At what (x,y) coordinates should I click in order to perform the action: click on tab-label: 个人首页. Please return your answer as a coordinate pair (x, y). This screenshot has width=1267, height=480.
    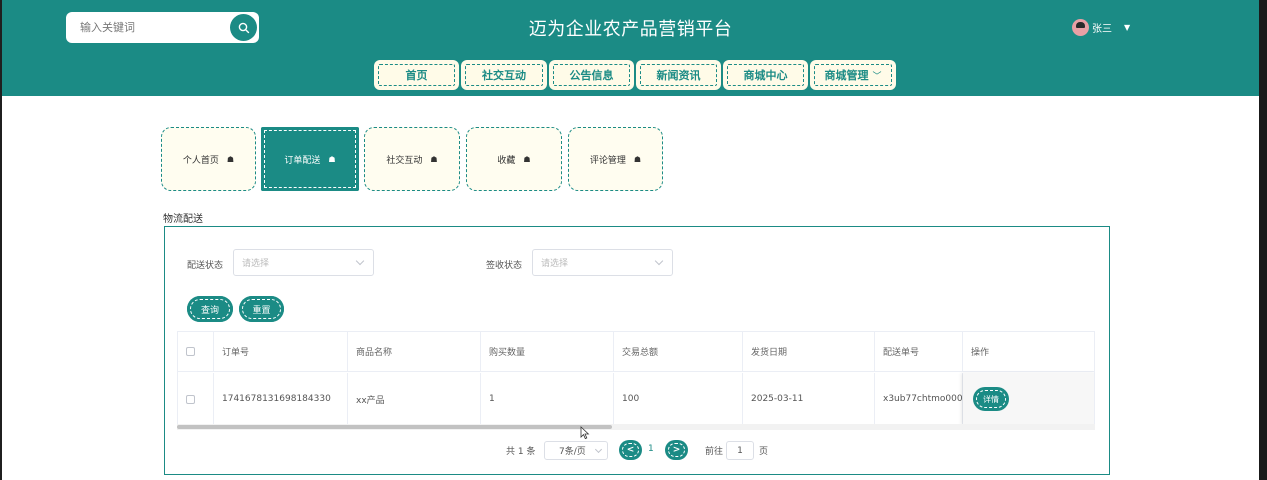
    Looking at the image, I should click on (200, 160).